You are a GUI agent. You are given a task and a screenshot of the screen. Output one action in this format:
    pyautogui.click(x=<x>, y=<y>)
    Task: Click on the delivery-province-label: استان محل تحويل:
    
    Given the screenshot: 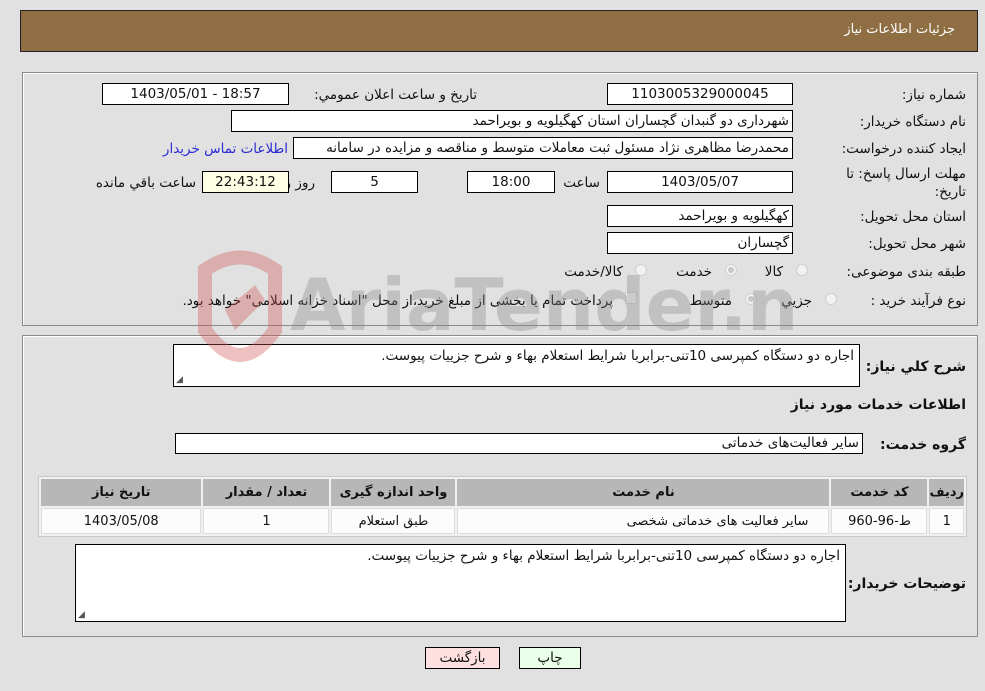 What is the action you would take?
    pyautogui.click(x=913, y=217)
    